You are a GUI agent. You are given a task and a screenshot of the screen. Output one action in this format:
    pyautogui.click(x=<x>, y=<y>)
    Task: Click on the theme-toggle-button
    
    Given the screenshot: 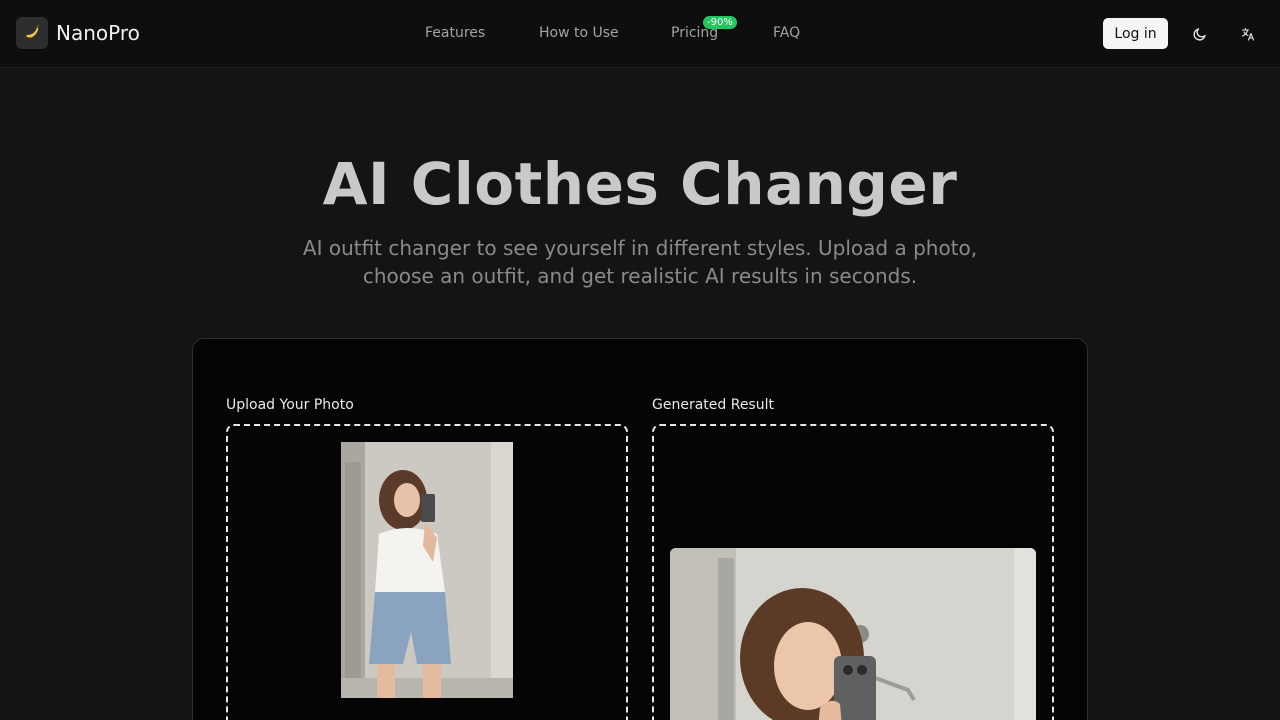 What is the action you would take?
    pyautogui.click(x=1200, y=34)
    